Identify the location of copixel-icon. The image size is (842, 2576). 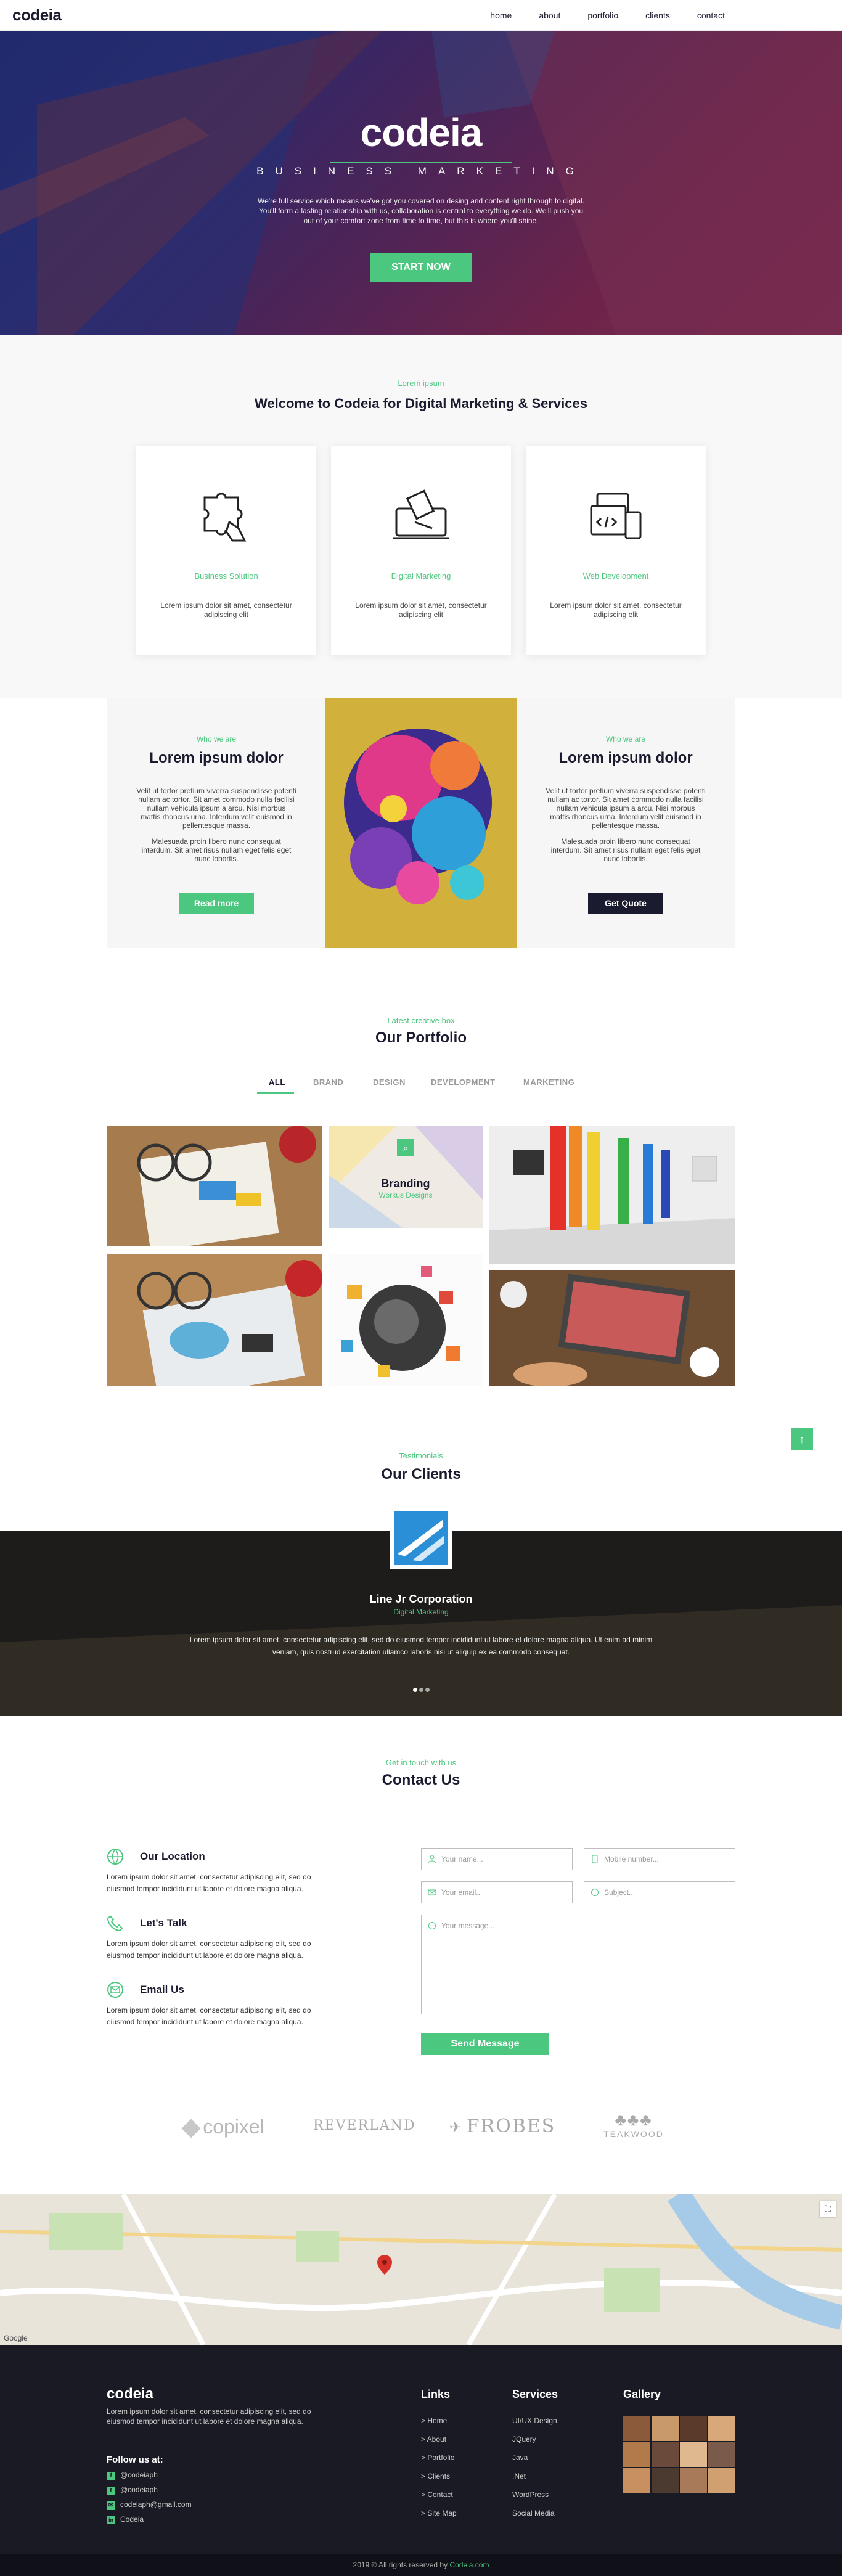
(191, 2128).